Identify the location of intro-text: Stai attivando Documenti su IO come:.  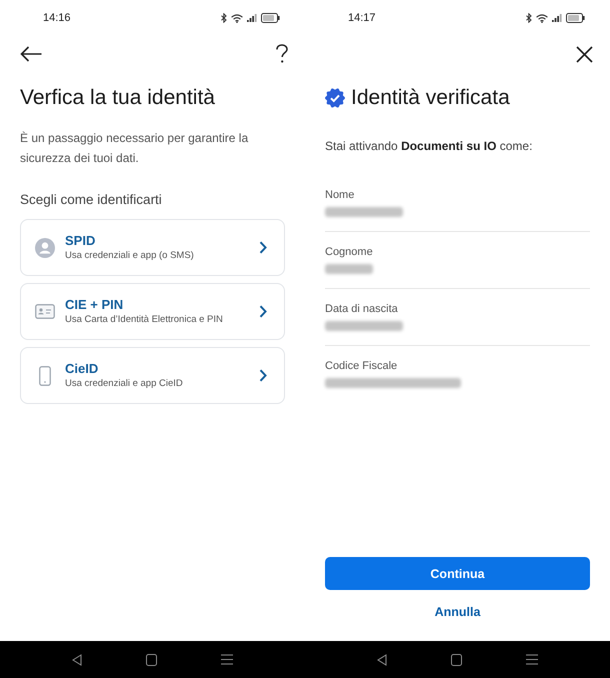
(429, 146).